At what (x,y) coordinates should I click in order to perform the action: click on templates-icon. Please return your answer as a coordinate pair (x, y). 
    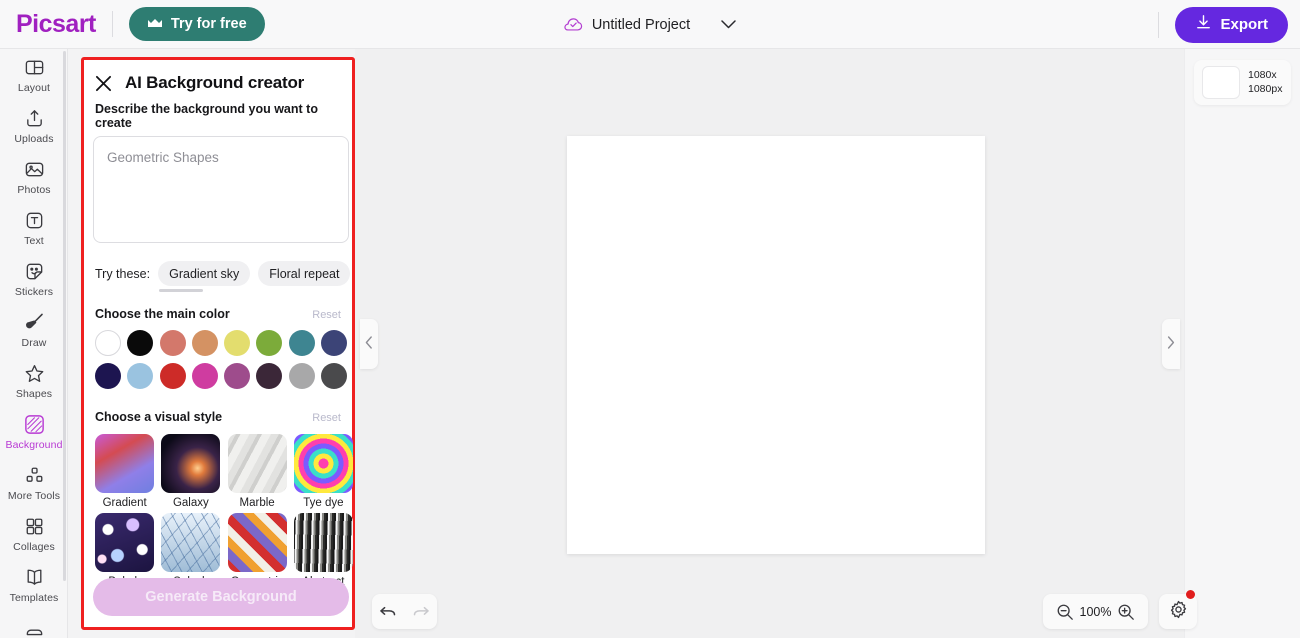
    Looking at the image, I should click on (34, 577).